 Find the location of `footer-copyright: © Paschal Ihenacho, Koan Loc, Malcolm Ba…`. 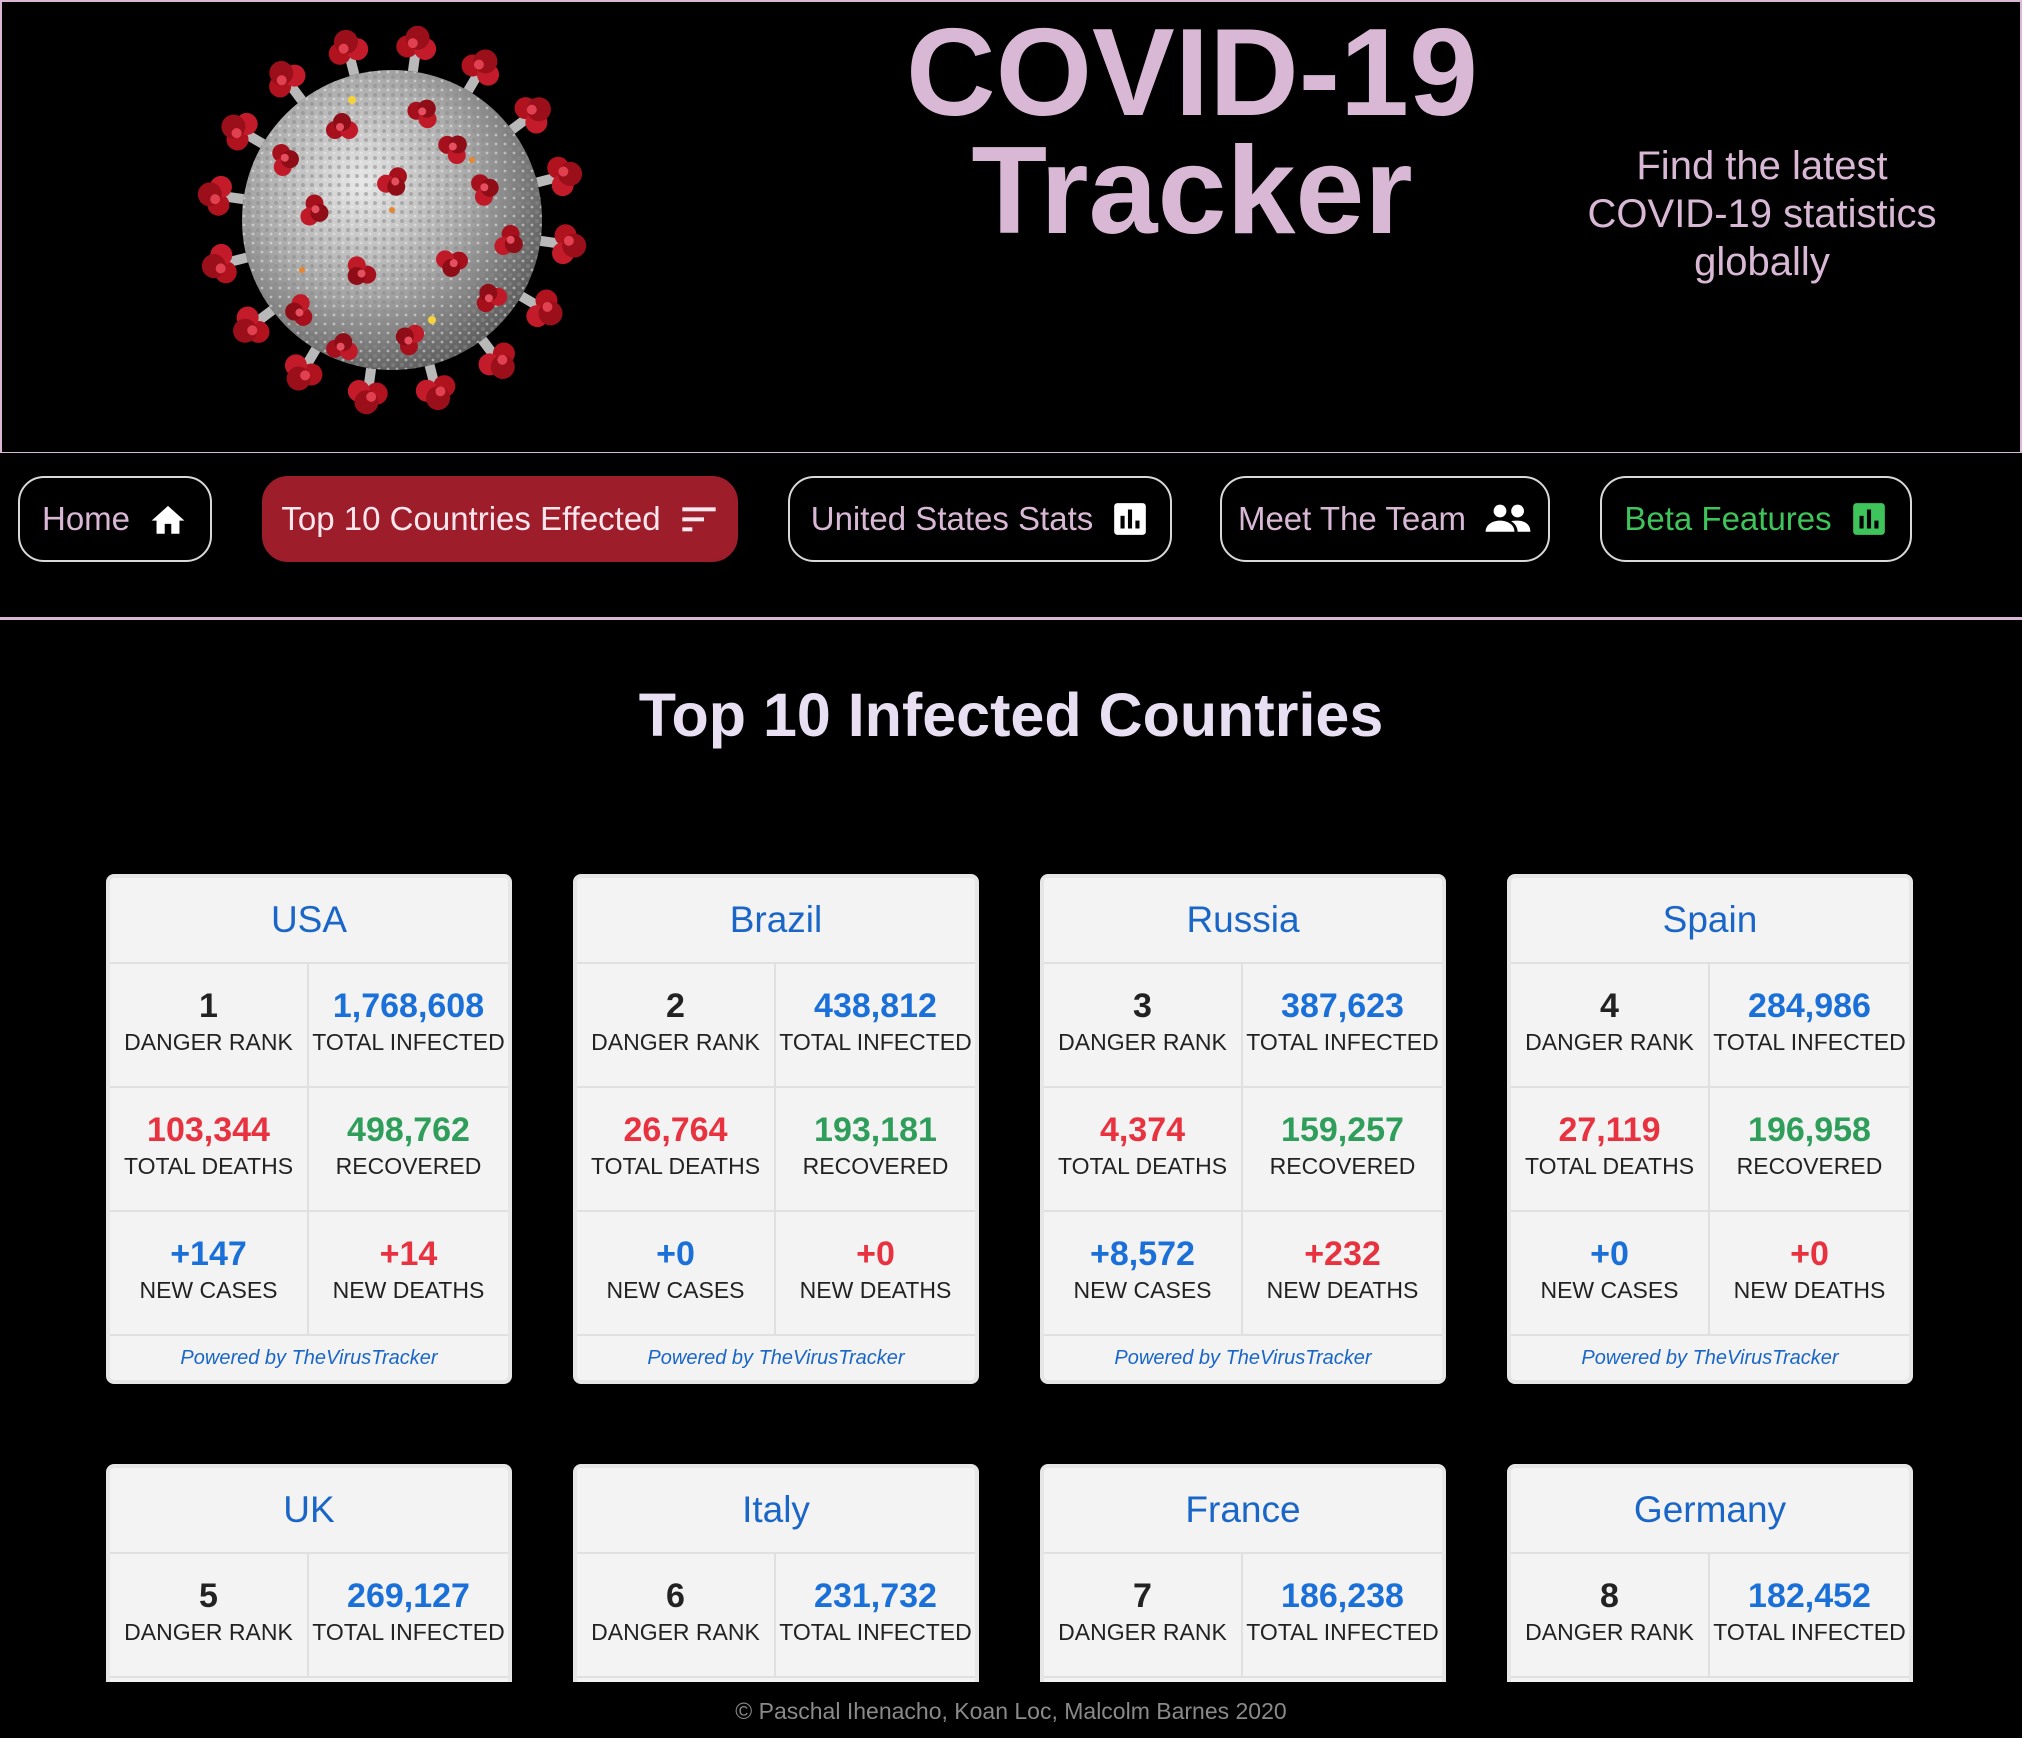

footer-copyright: © Paschal Ihenacho, Koan Loc, Malcolm Ba… is located at coordinates (1011, 1711).